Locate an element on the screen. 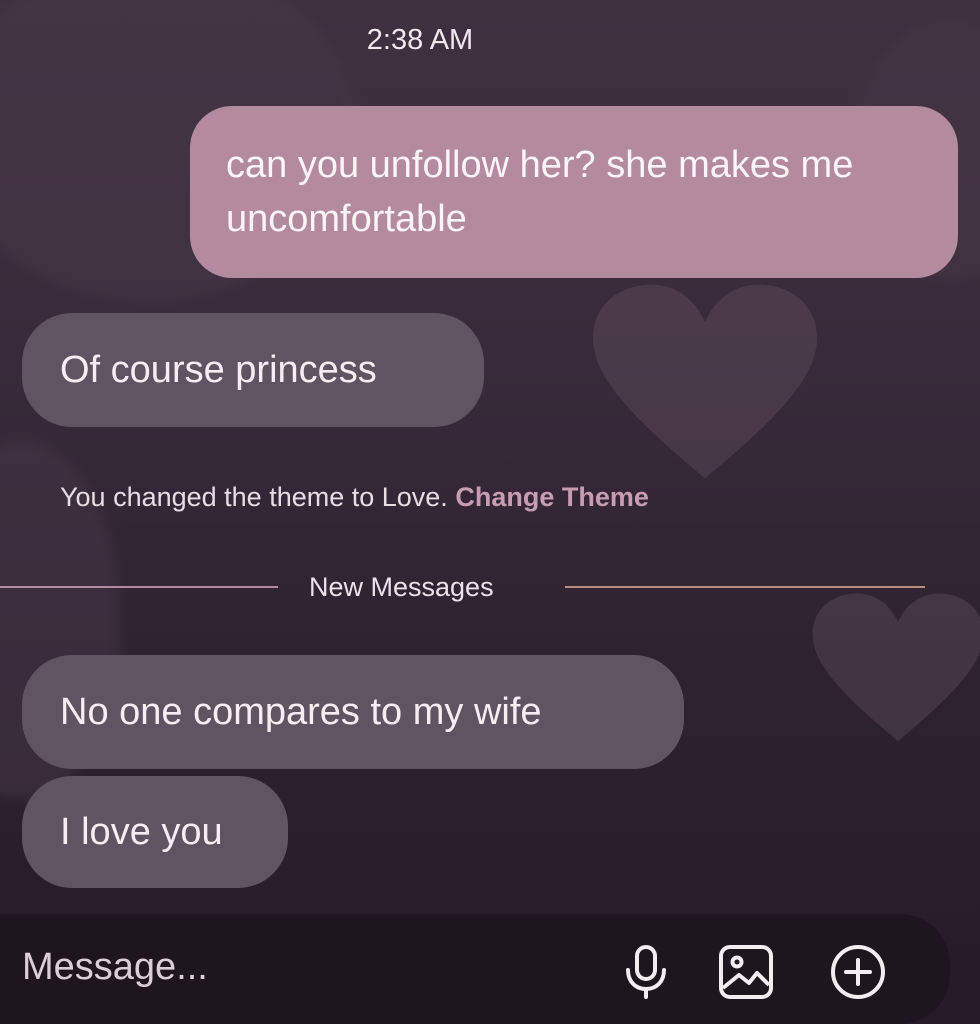  incoming-message-bubble: Of course princess is located at coordinates (253, 370).